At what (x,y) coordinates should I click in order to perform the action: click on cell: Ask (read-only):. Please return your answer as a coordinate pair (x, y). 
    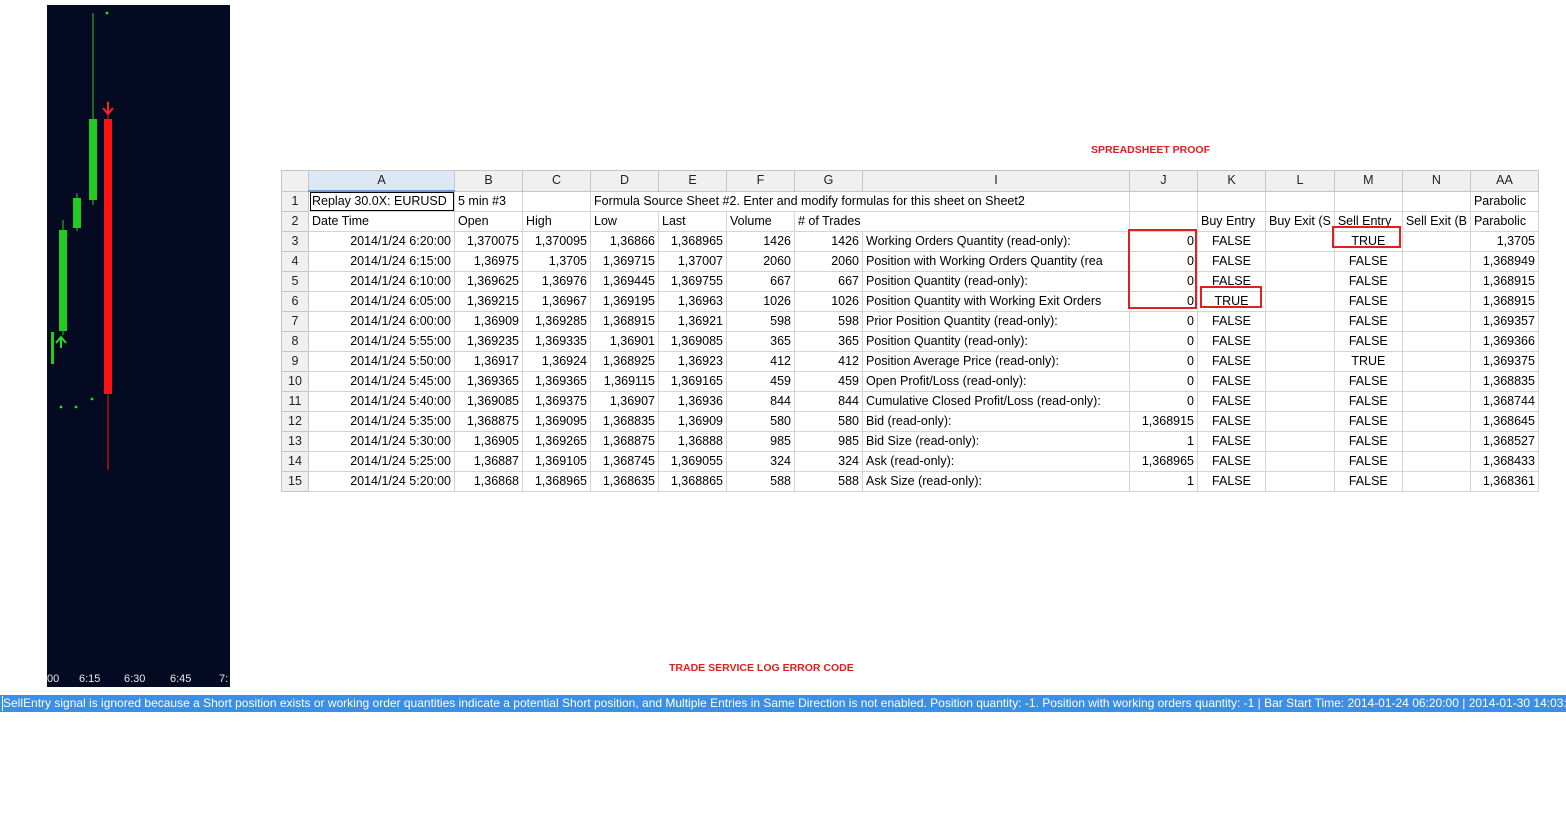
    Looking at the image, I should click on (996, 461).